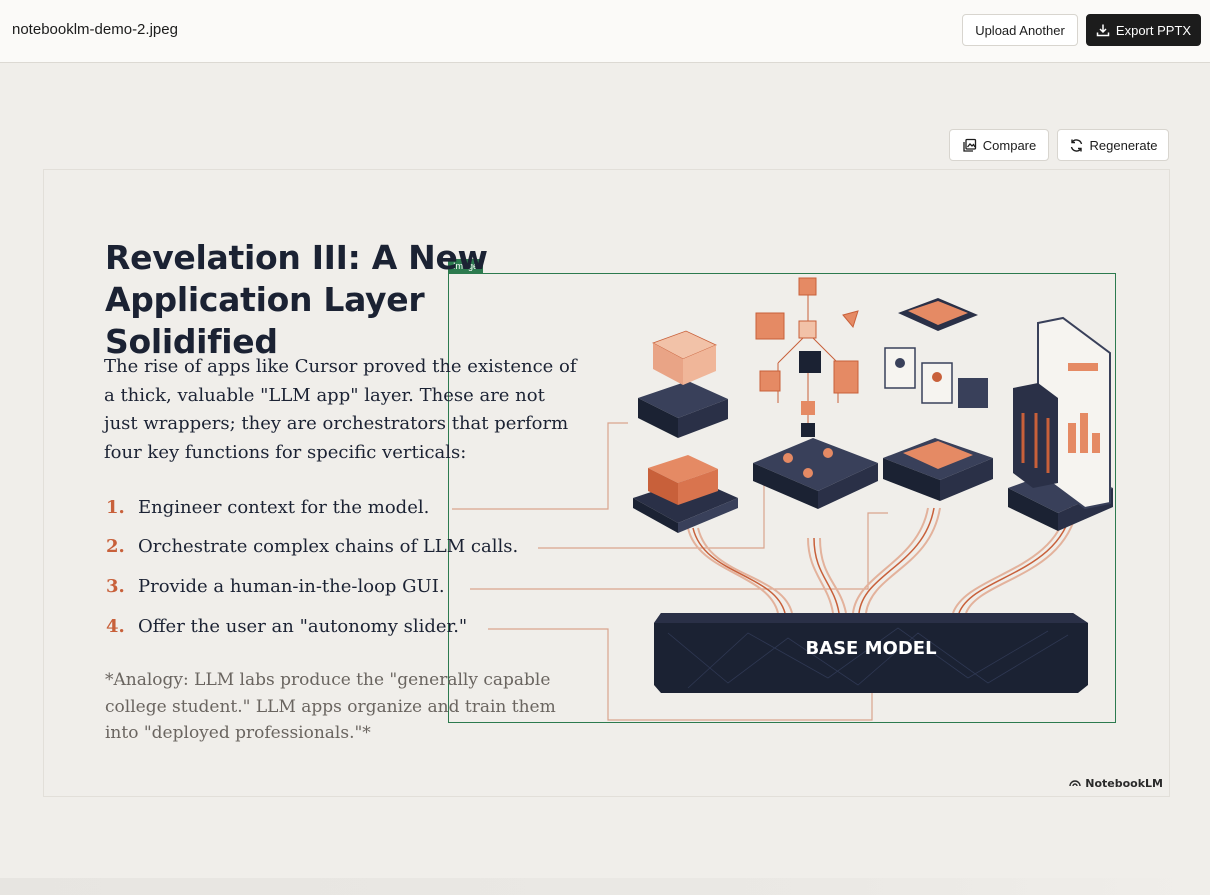  I want to click on regenerate-button: Regenerate, so click(1113, 145).